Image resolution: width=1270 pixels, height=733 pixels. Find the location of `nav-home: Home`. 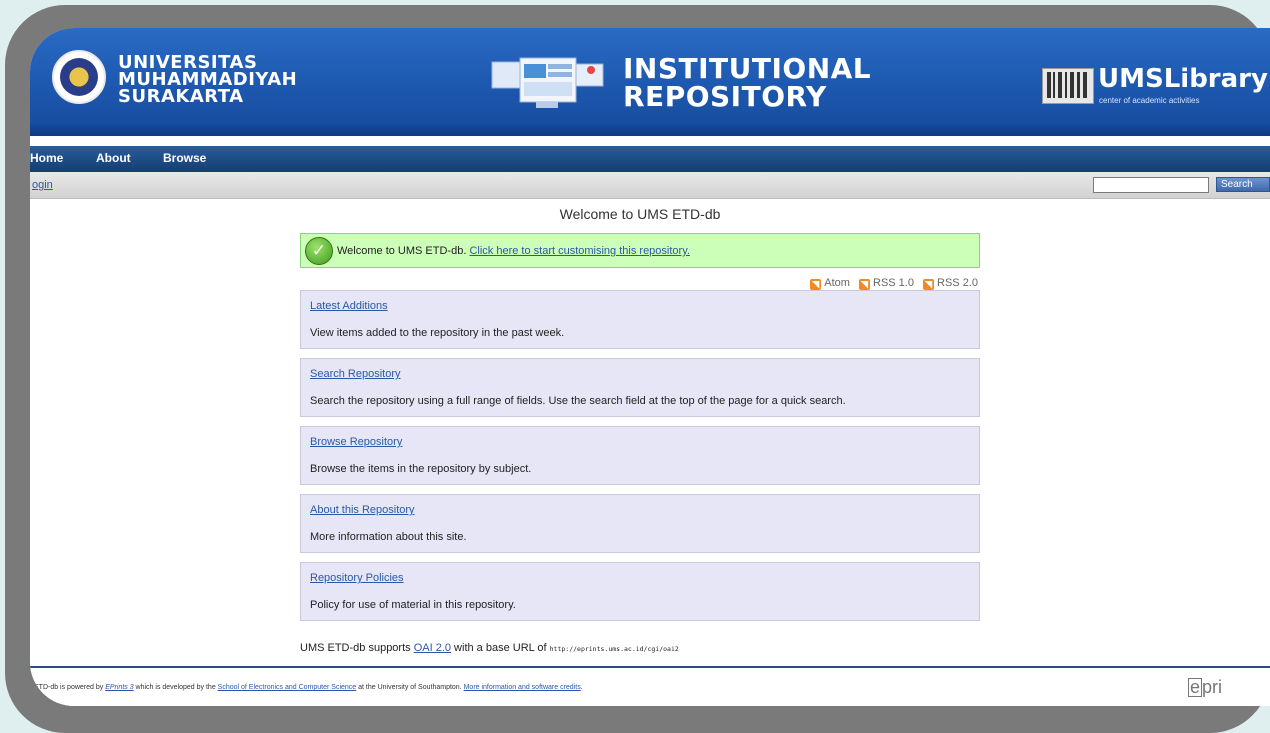

nav-home: Home is located at coordinates (46, 158).